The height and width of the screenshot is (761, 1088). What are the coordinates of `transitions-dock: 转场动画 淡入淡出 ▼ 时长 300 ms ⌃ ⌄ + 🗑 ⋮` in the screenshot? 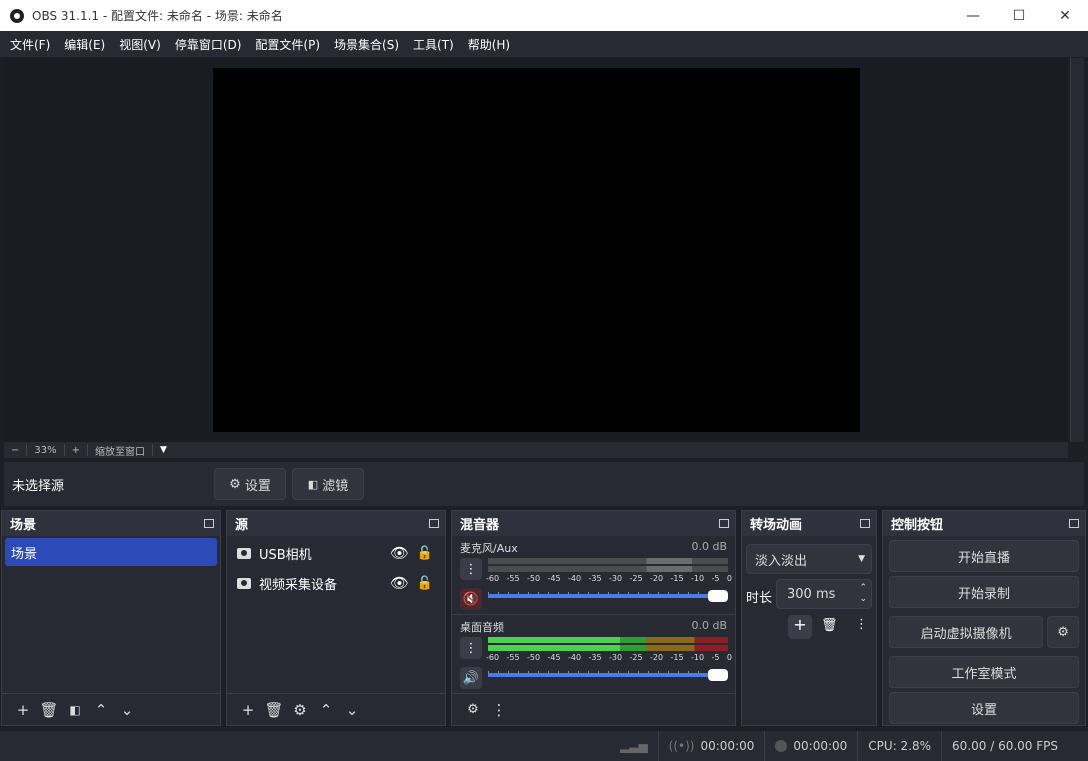 It's located at (809, 618).